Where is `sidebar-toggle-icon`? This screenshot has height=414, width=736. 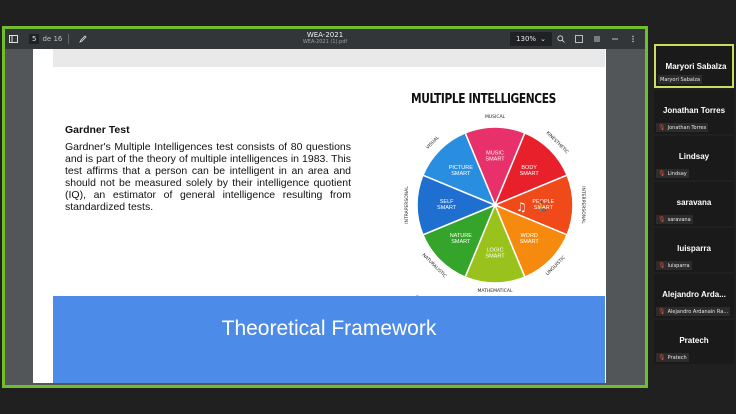 sidebar-toggle-icon is located at coordinates (13, 39).